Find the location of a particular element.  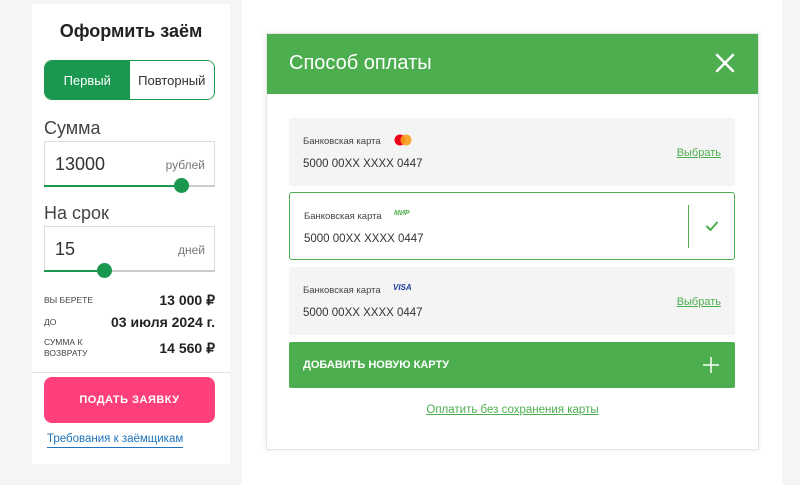

form-title: Оформить заём is located at coordinates (131, 31).